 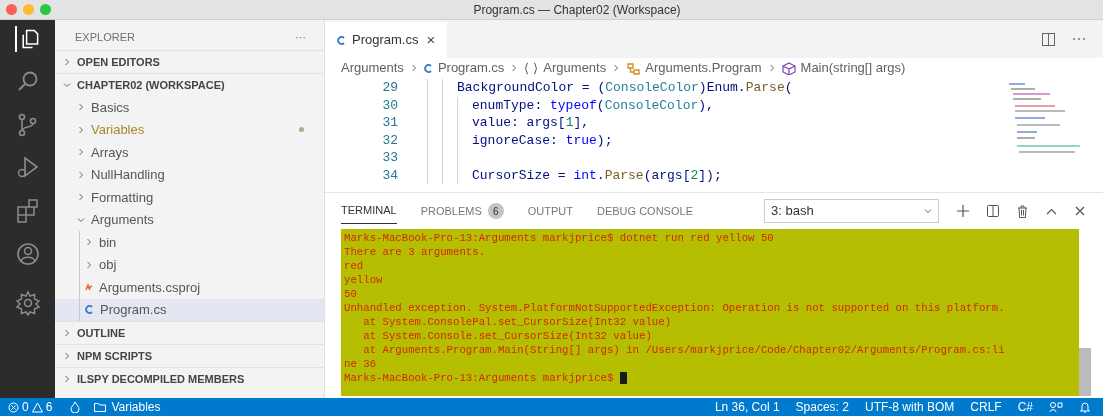 I want to click on minimize-window-button, so click(x=28, y=9).